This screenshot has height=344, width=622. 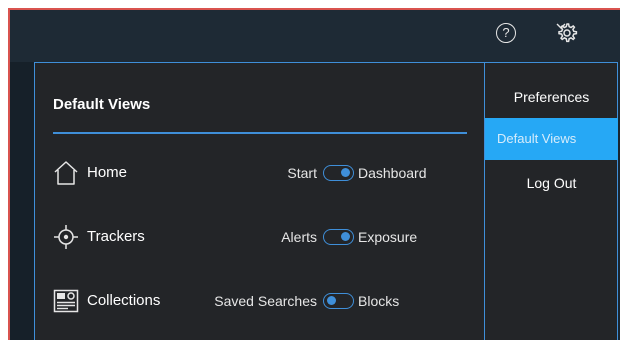 I want to click on option-right: Exposure, so click(x=388, y=237).